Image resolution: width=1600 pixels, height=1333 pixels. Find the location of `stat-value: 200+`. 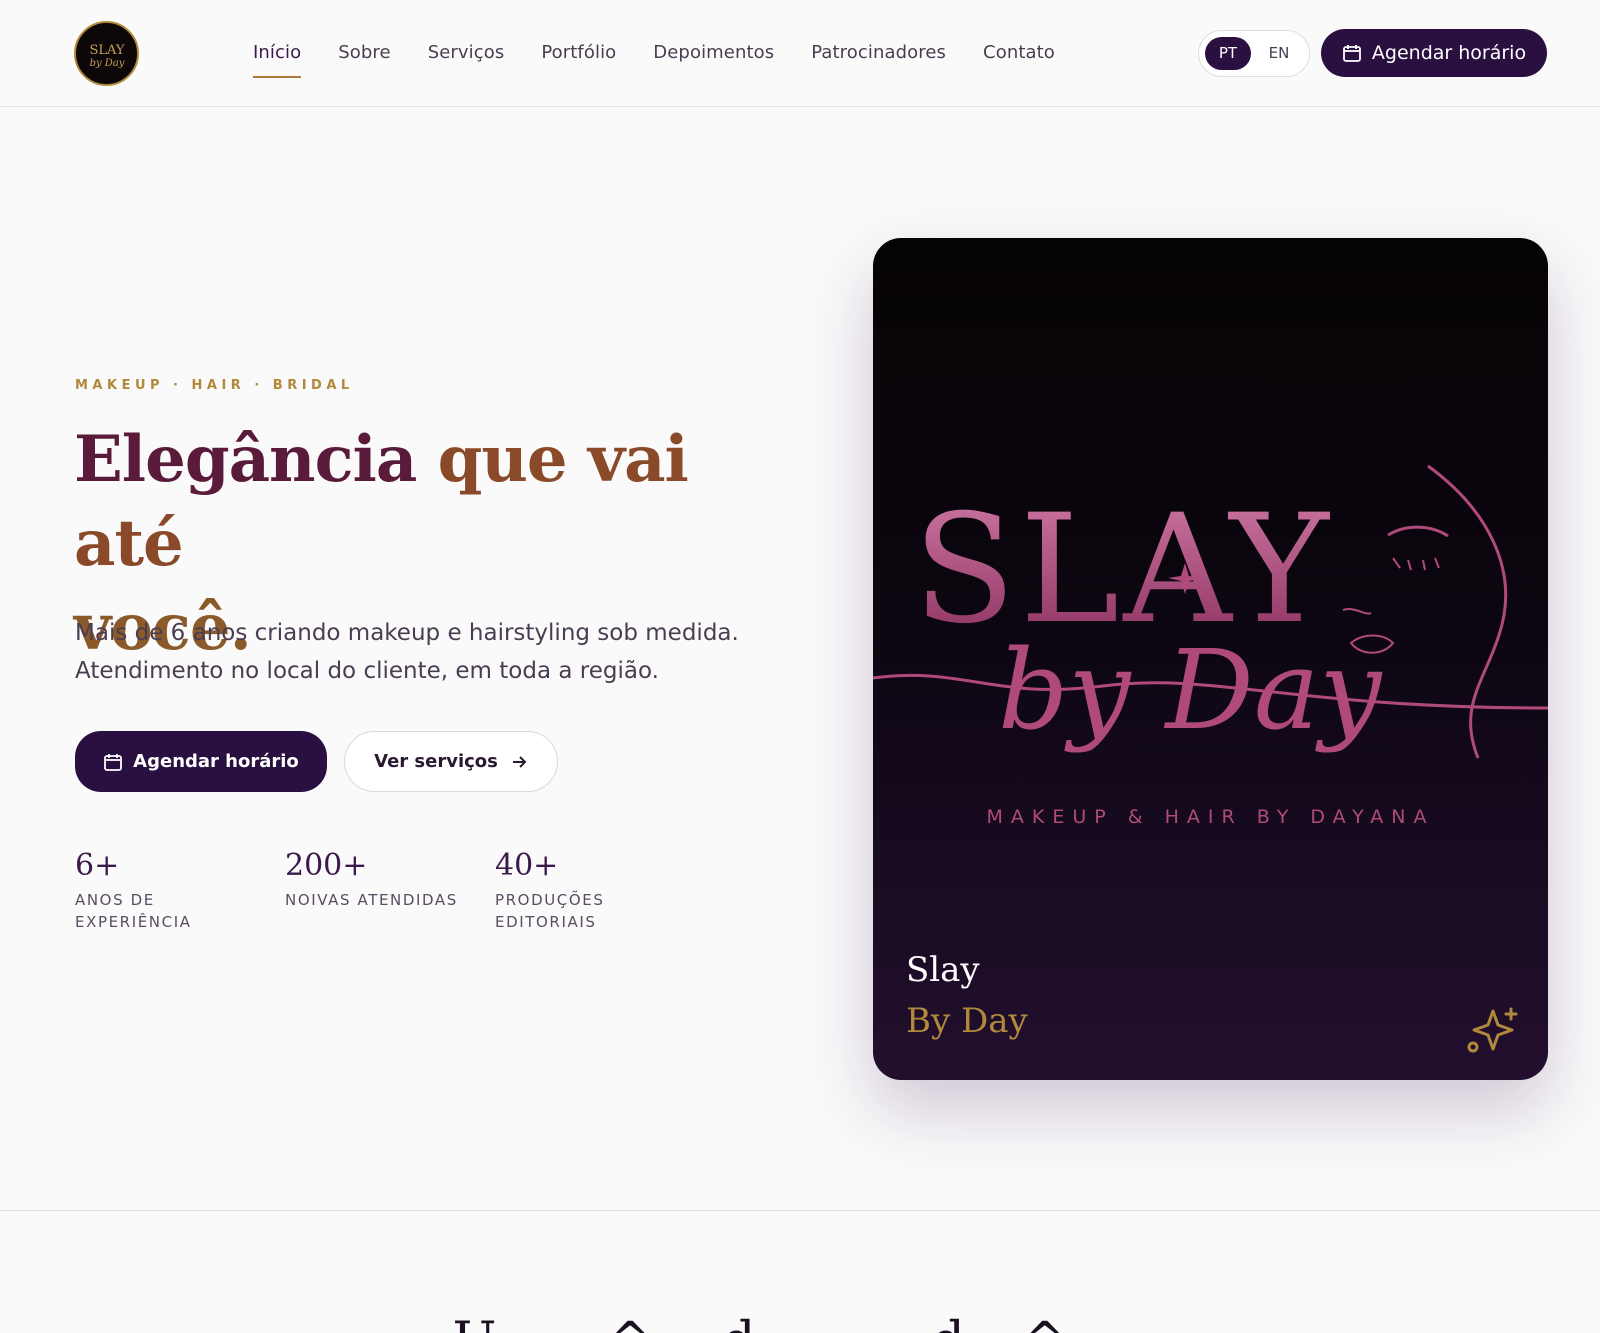

stat-value: 200+ is located at coordinates (326, 865).